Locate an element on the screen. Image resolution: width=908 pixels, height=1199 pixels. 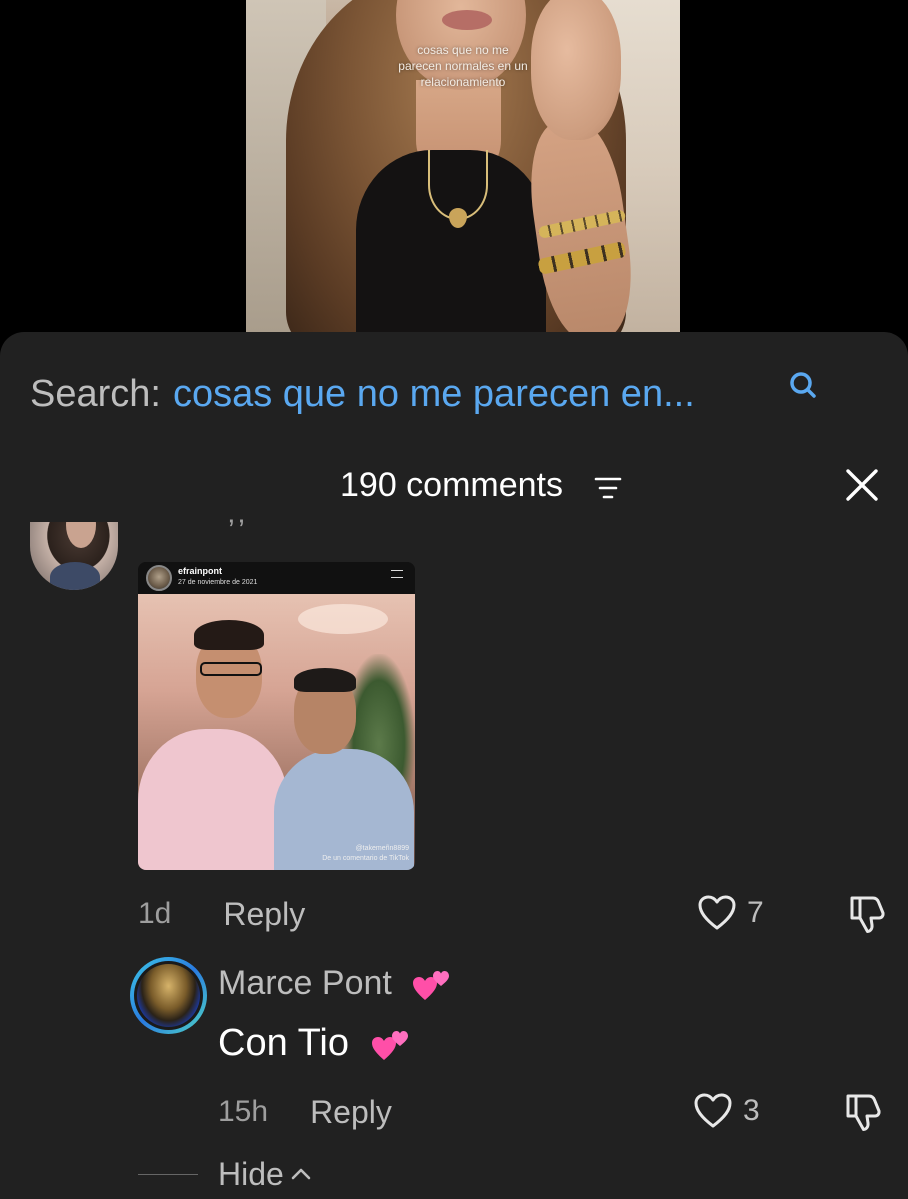
avatar-ring-inner is located at coordinates (168, 995).